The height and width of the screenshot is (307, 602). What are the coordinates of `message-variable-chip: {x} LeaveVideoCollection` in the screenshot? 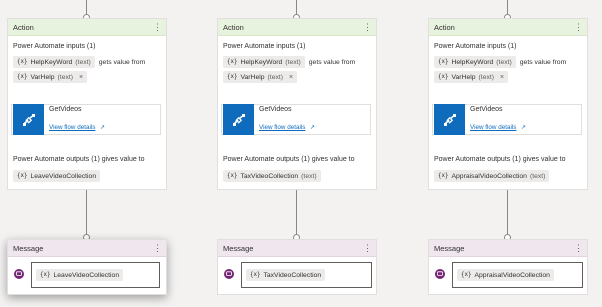 It's located at (80, 275).